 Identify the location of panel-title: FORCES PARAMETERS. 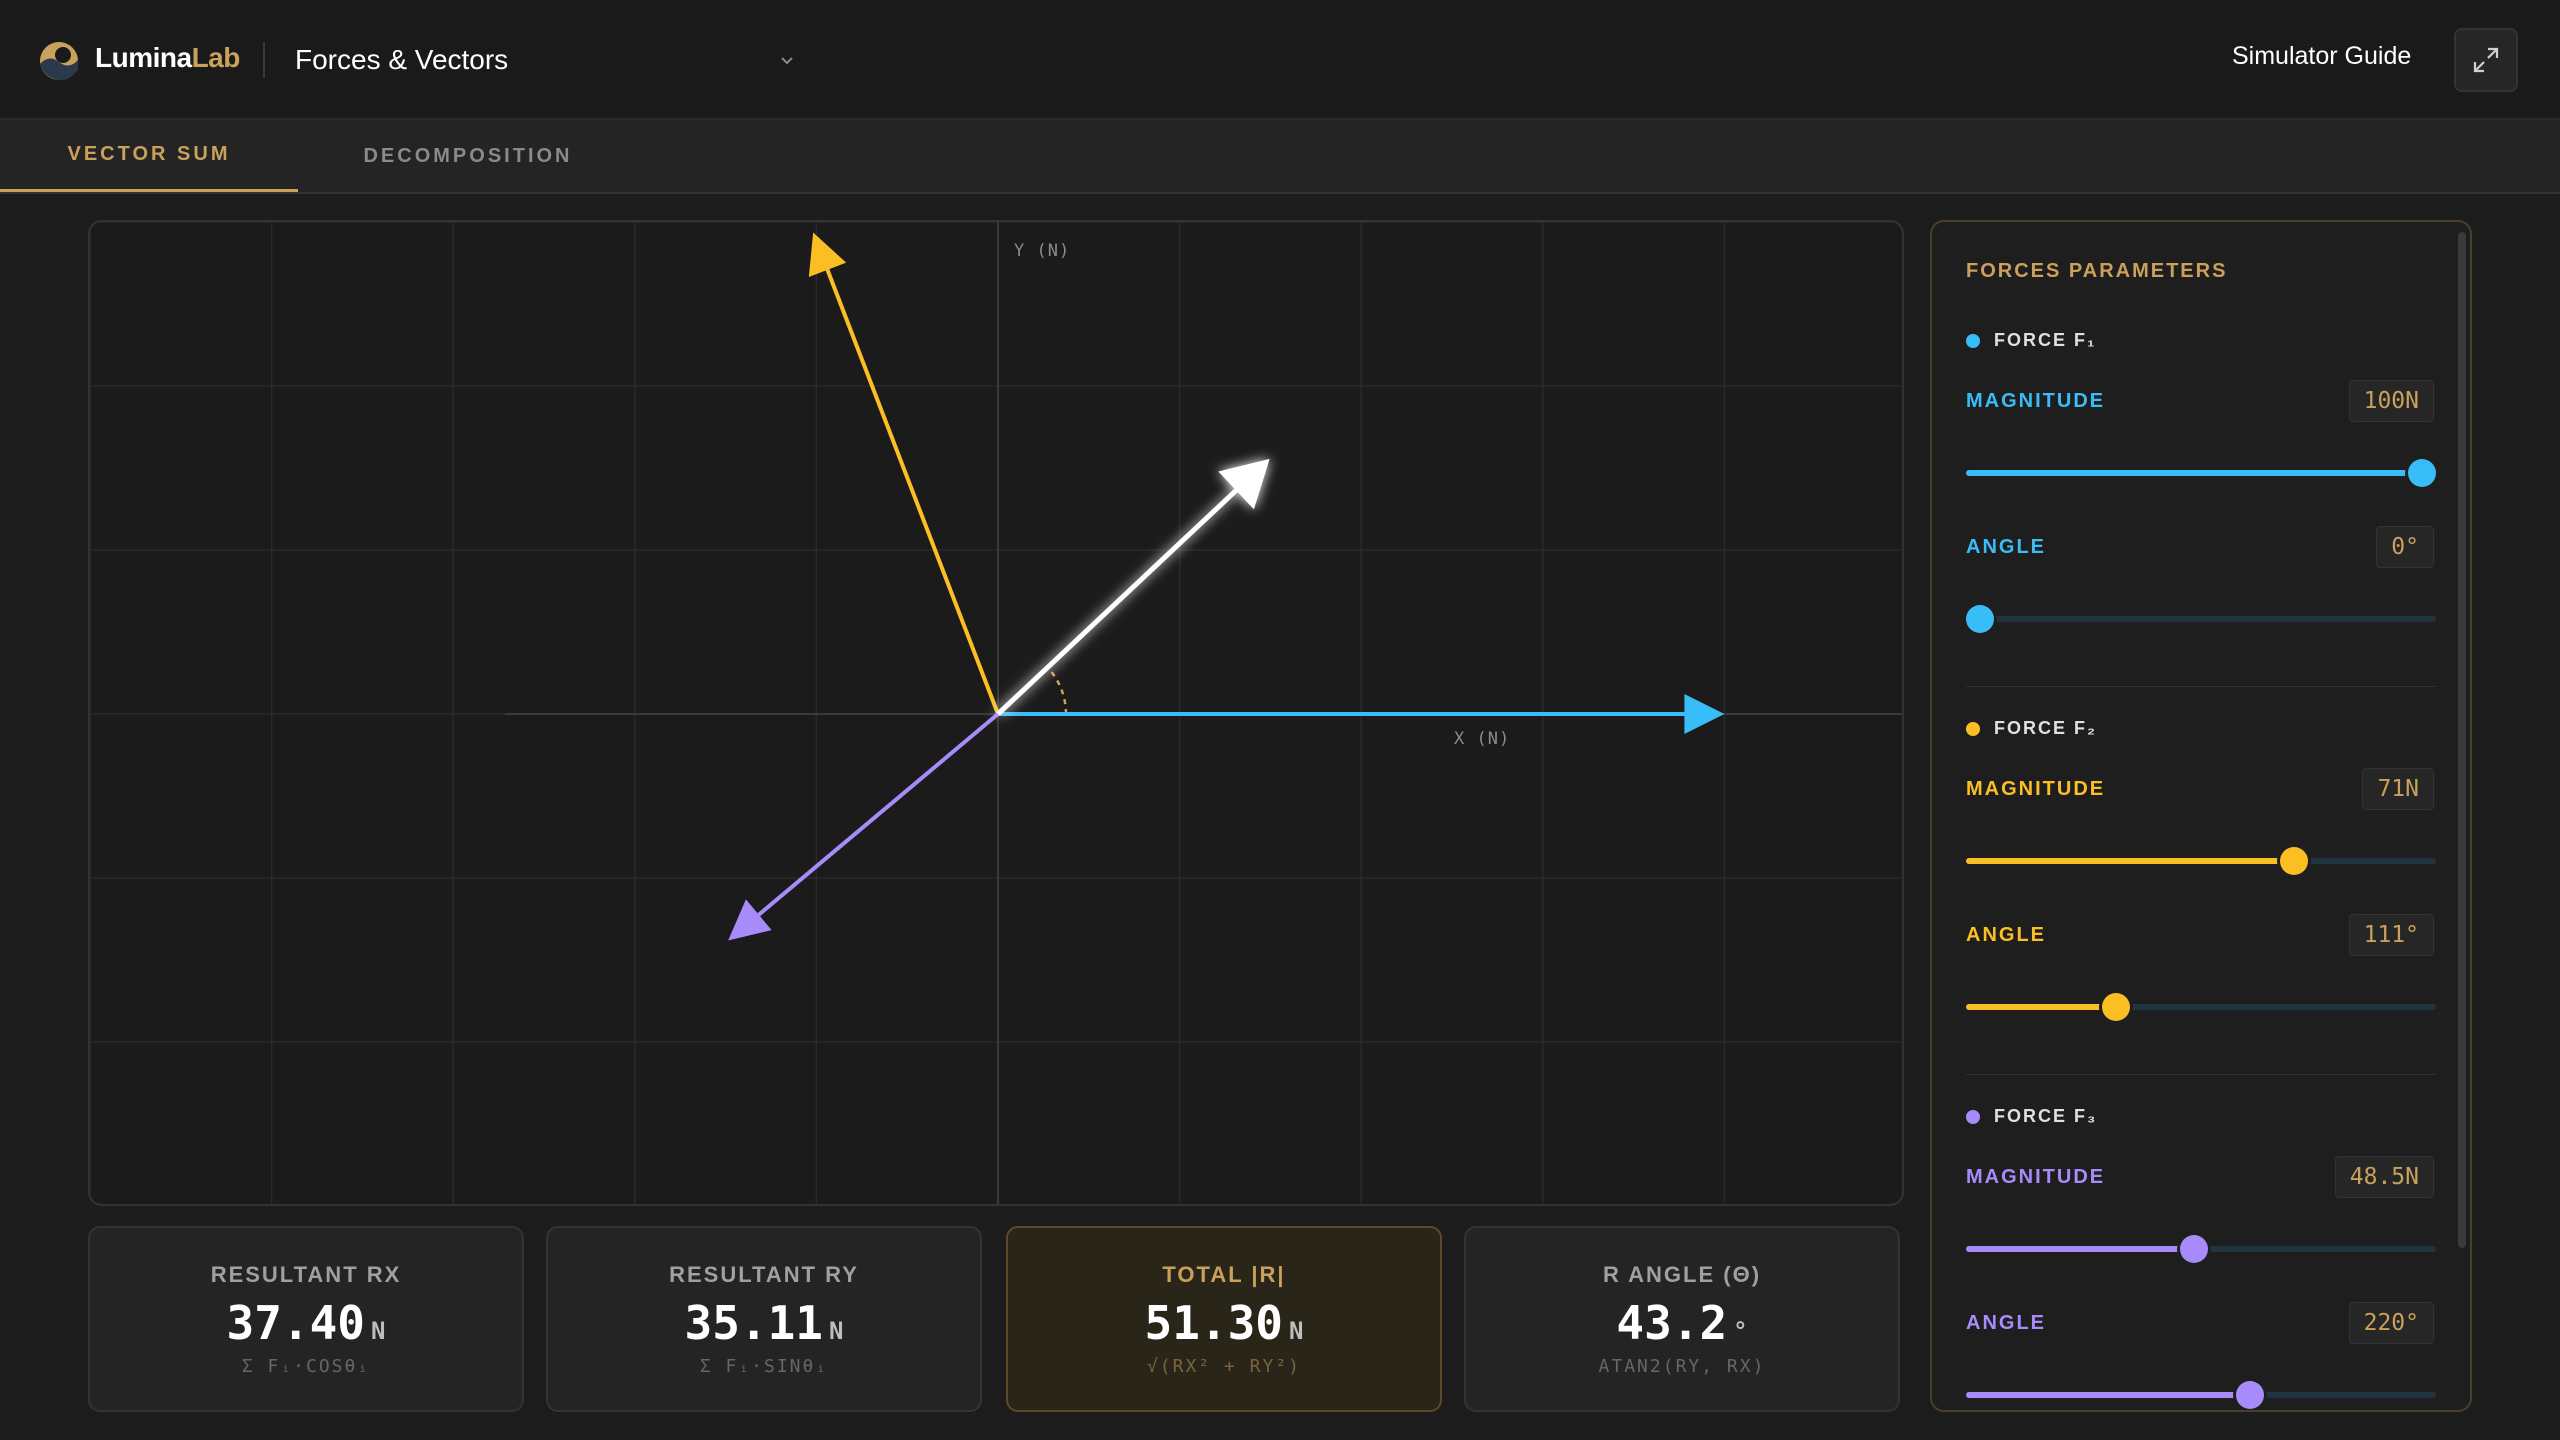
(2097, 271).